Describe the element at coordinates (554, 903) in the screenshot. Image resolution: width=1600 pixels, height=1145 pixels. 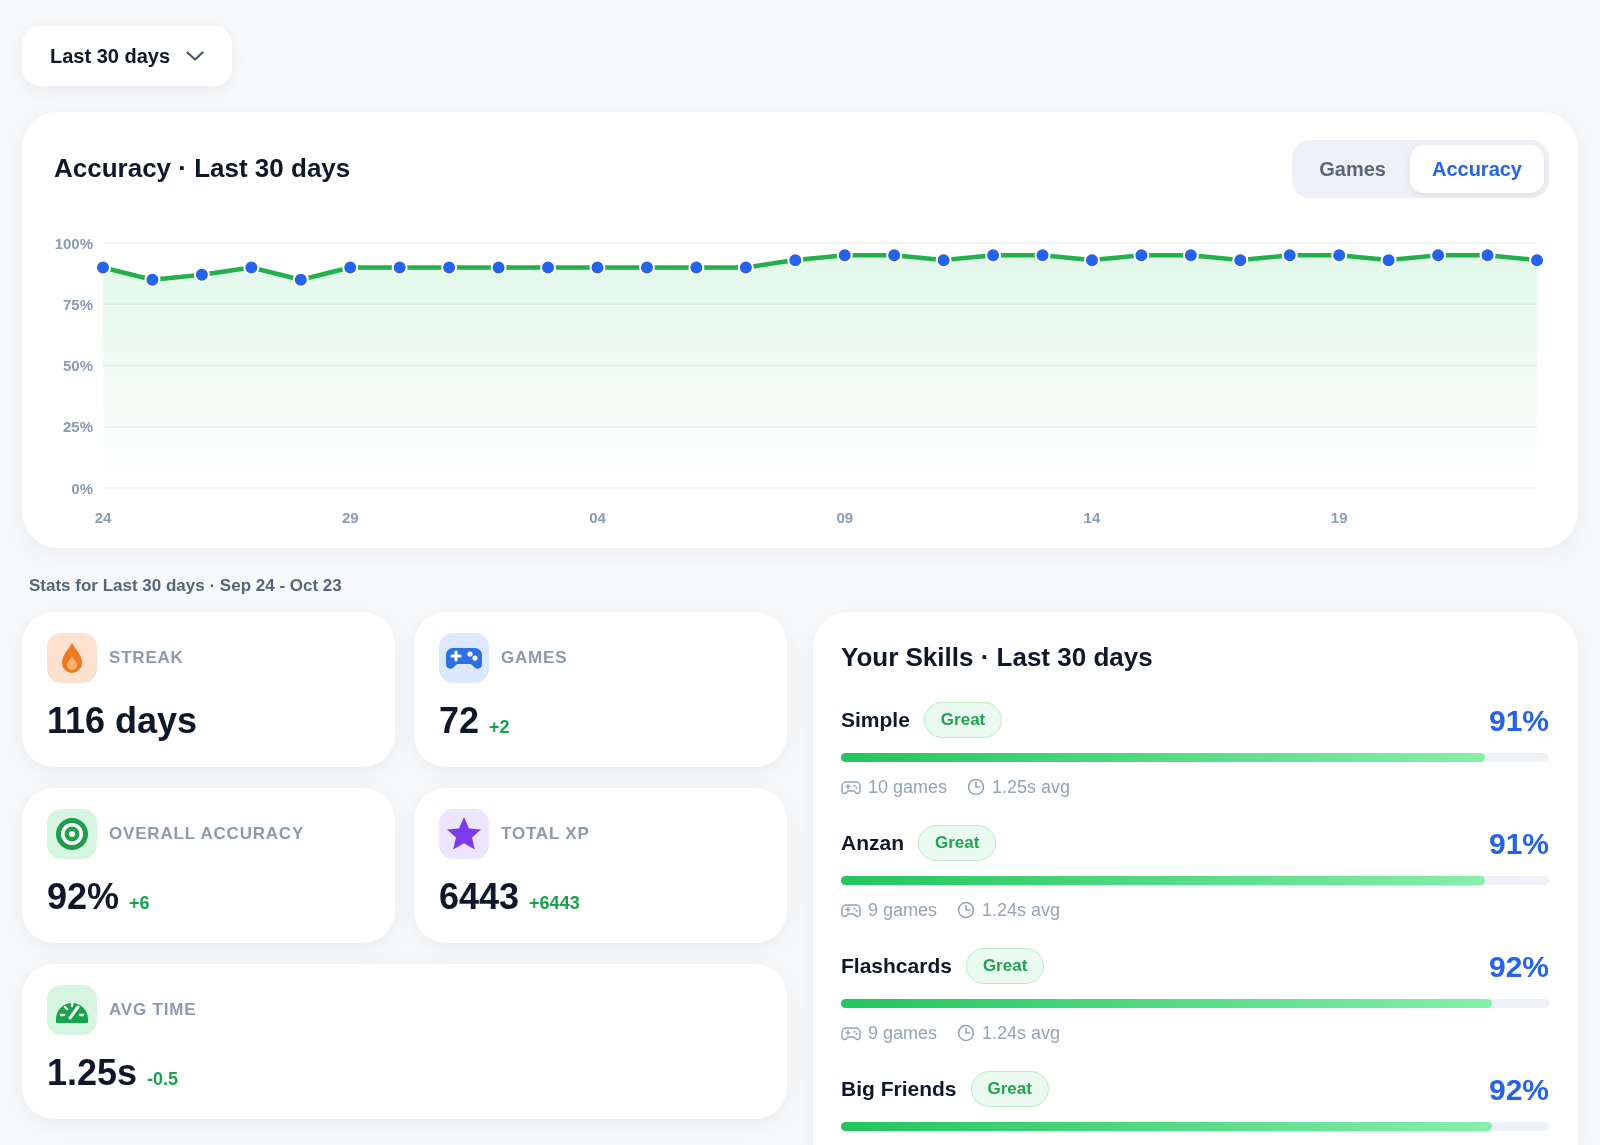
I see `stat-delta: +6443` at that location.